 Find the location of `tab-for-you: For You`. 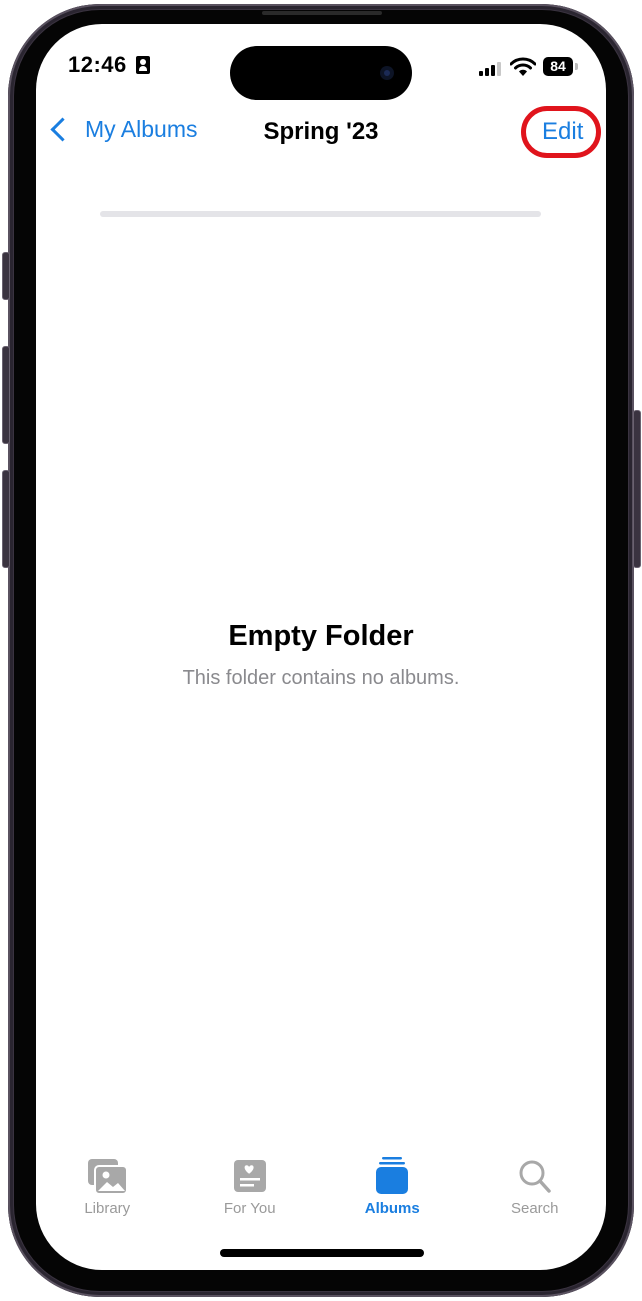

tab-for-you: For You is located at coordinates (250, 1185).